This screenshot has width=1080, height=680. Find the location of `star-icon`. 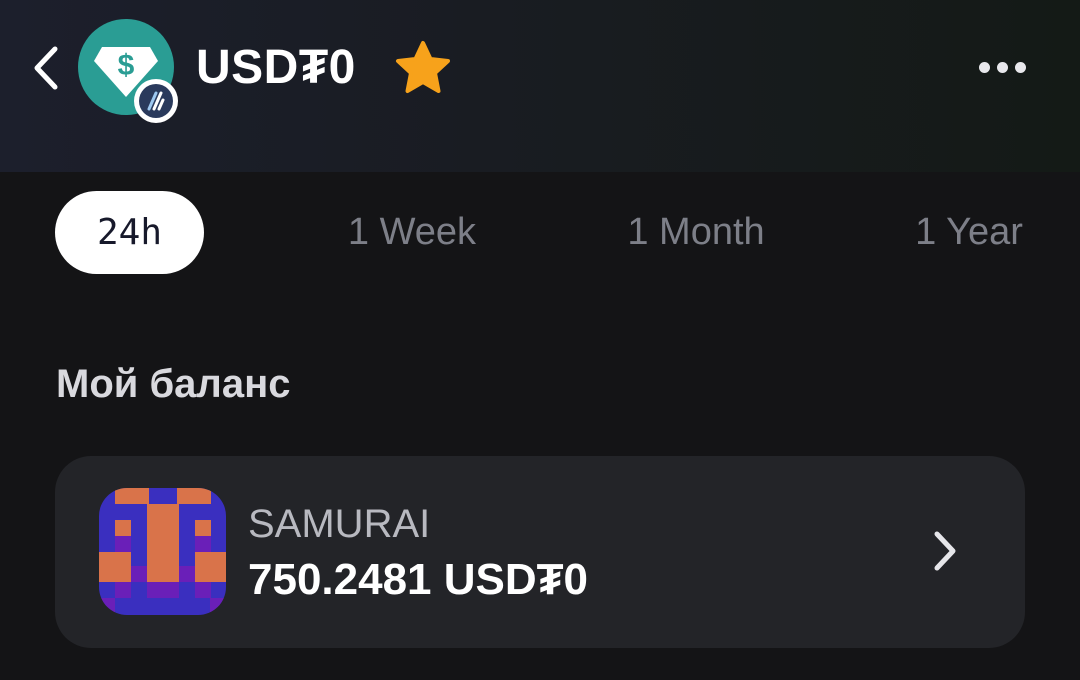

star-icon is located at coordinates (423, 67).